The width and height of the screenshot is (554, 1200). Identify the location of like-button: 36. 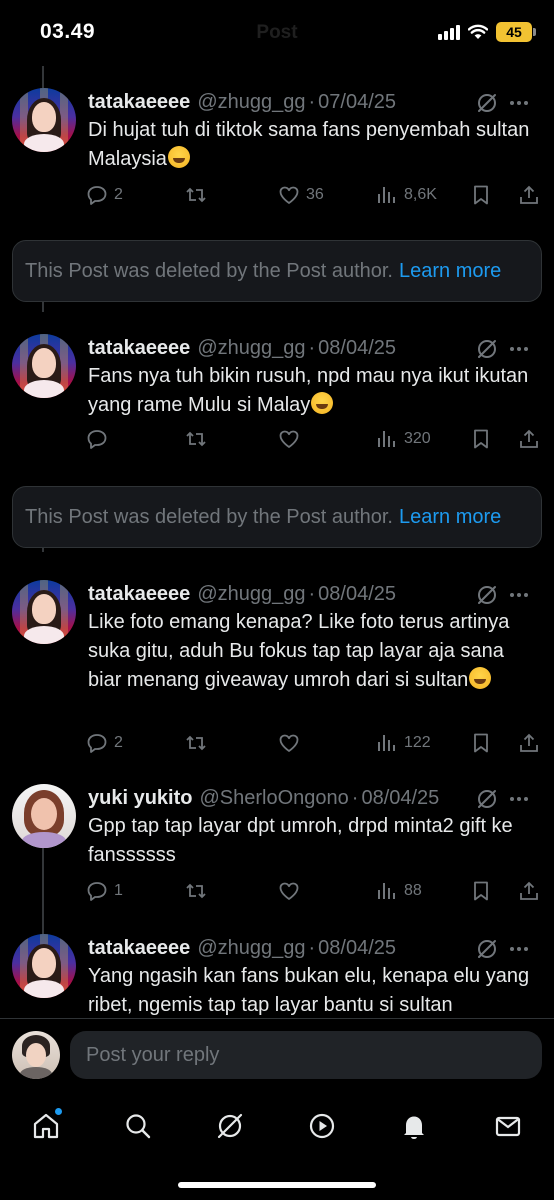
(301, 195).